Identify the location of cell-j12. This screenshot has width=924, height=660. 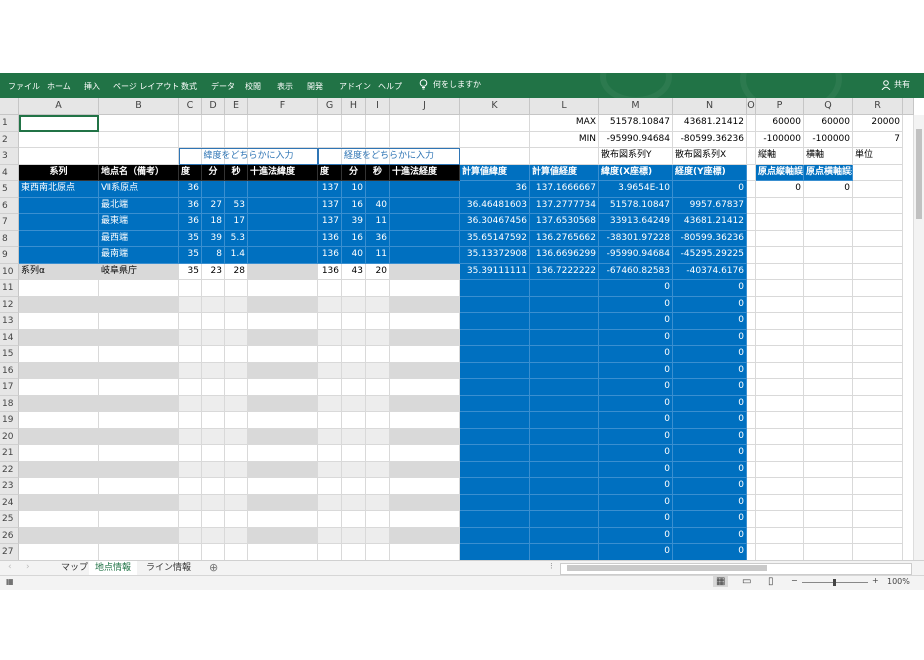
(425, 304).